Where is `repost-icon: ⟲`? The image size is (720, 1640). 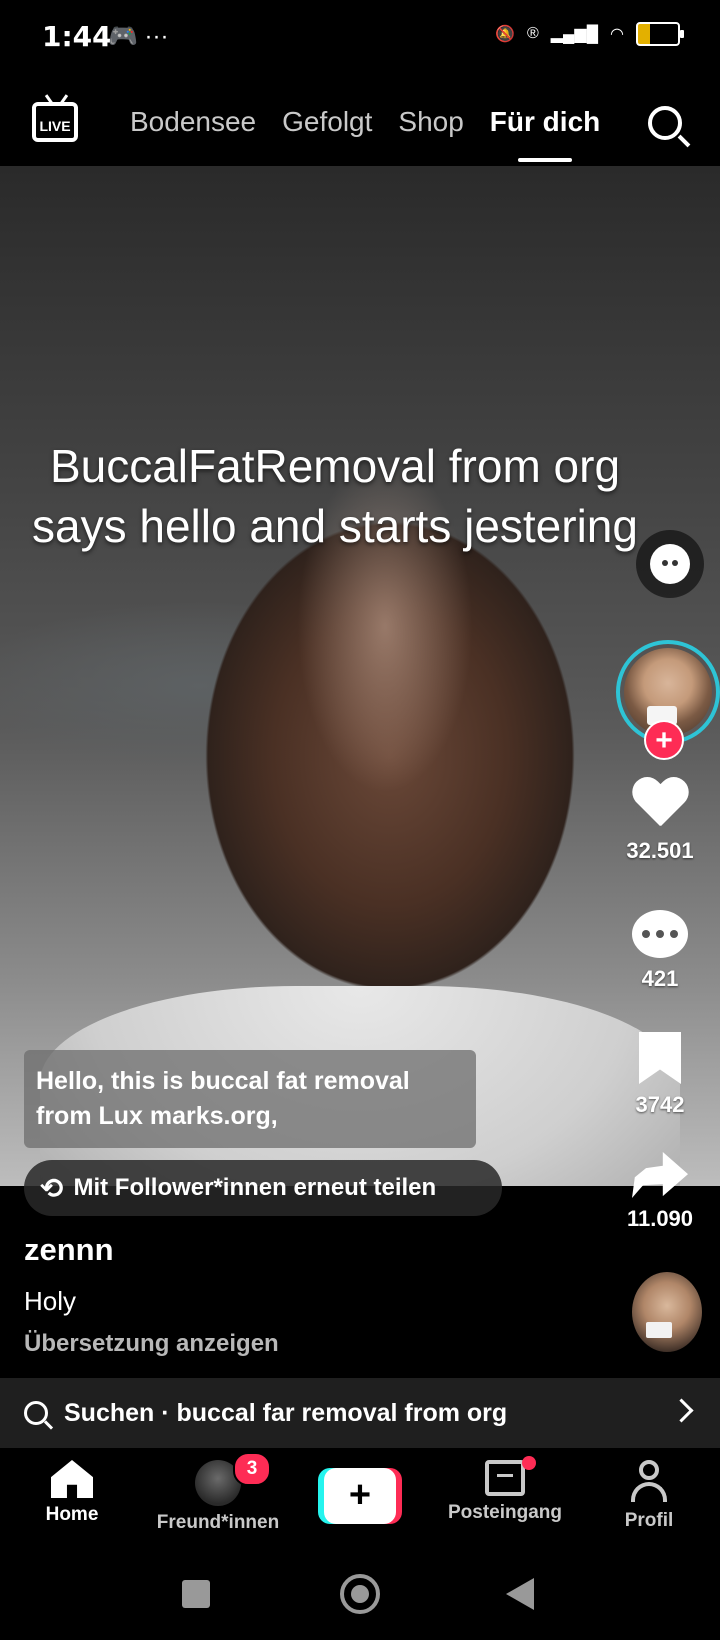
repost-icon: ⟲ is located at coordinates (52, 1188).